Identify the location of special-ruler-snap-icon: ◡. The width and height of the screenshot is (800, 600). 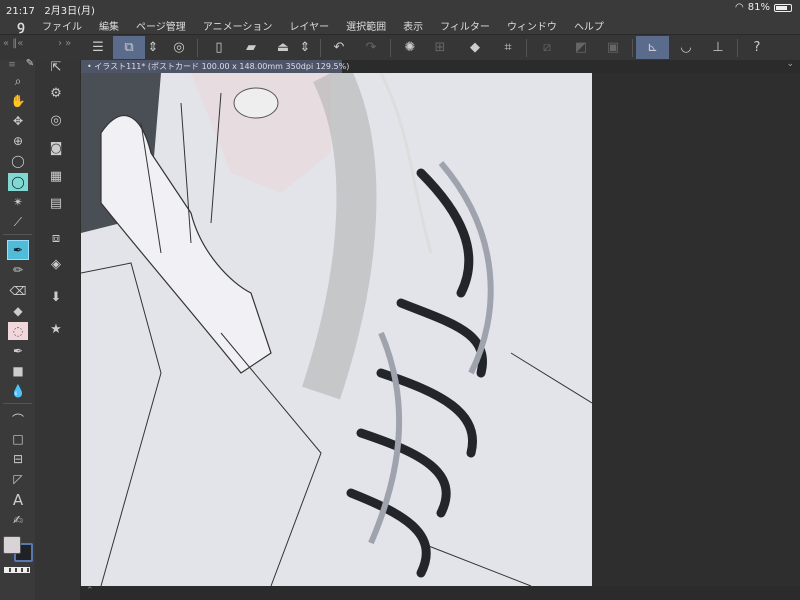
(686, 47).